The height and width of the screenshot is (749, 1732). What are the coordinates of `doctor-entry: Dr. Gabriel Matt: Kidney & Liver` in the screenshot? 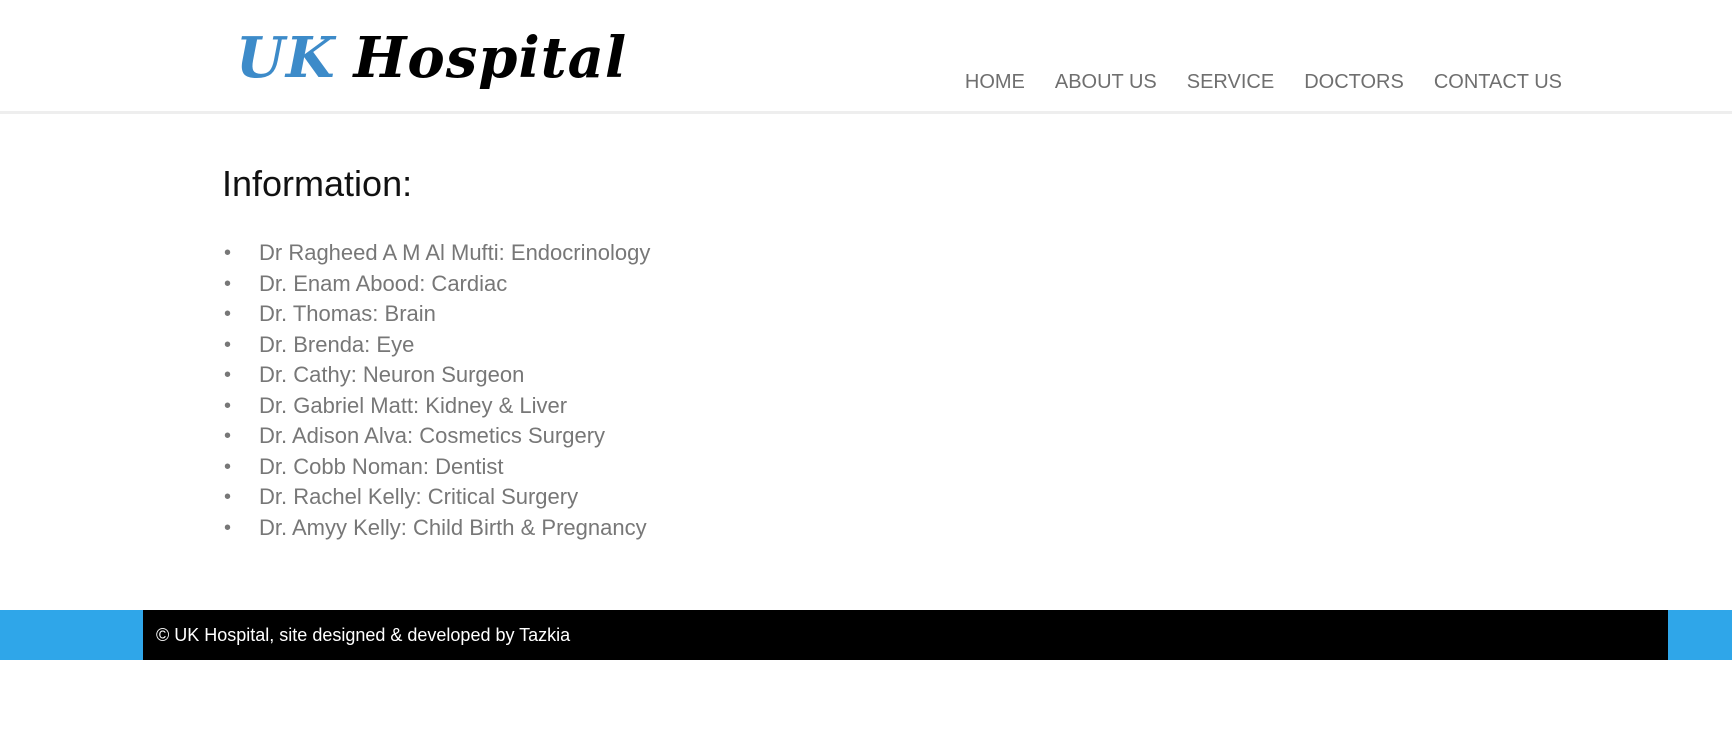 It's located at (413, 405).